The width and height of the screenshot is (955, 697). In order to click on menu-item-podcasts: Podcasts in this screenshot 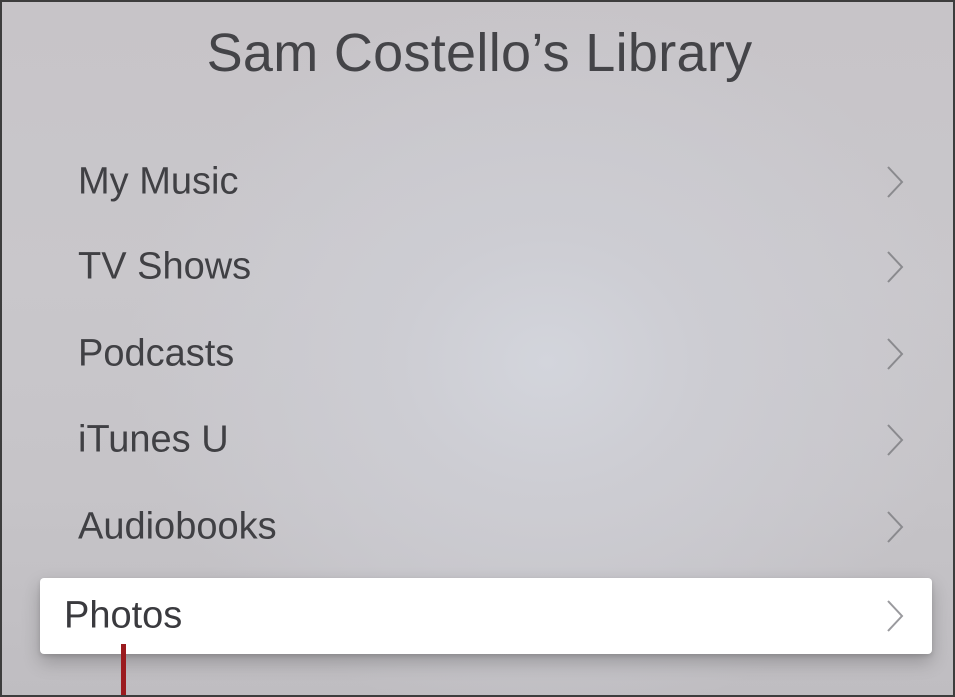, I will do `click(486, 354)`.